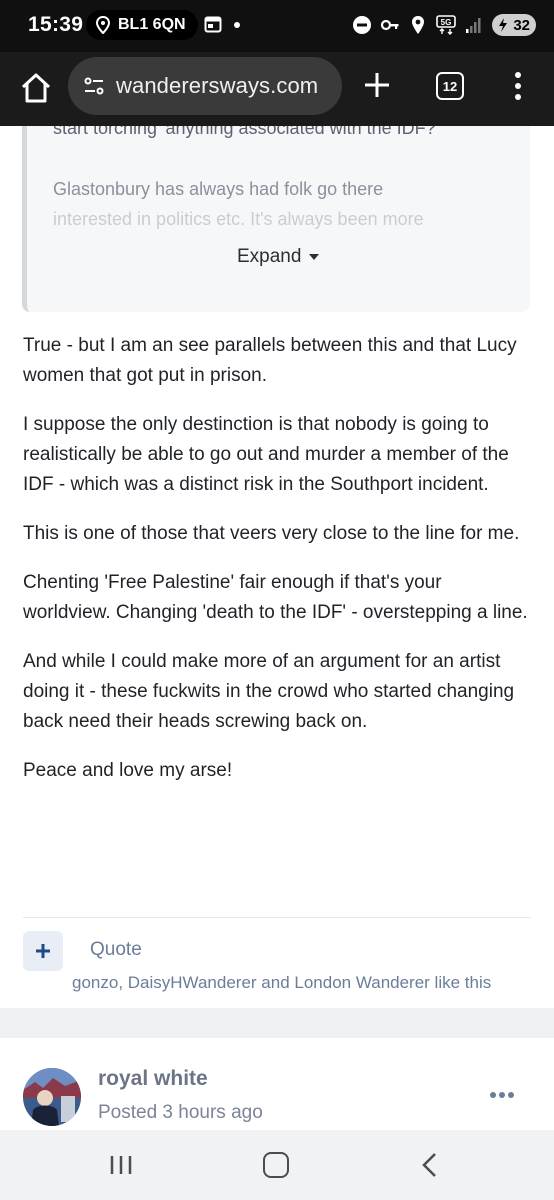 This screenshot has width=554, height=1200. Describe the element at coordinates (180, 1112) in the screenshot. I see `post-timestamp: Posted 3 hours ago` at that location.